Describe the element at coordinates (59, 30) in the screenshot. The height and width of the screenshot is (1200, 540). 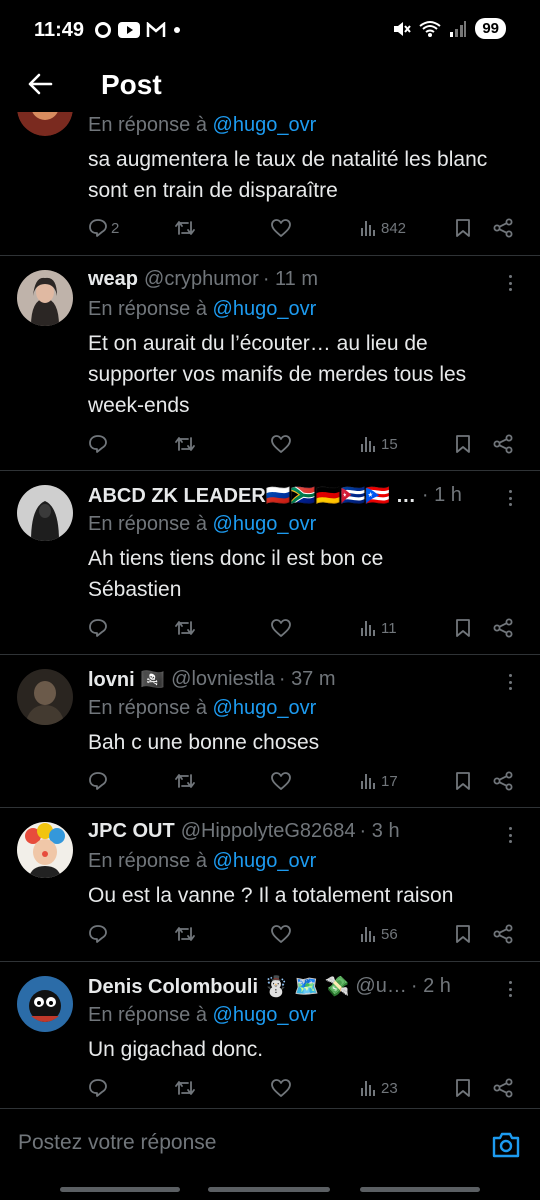
I see `status-time: 11:49` at that location.